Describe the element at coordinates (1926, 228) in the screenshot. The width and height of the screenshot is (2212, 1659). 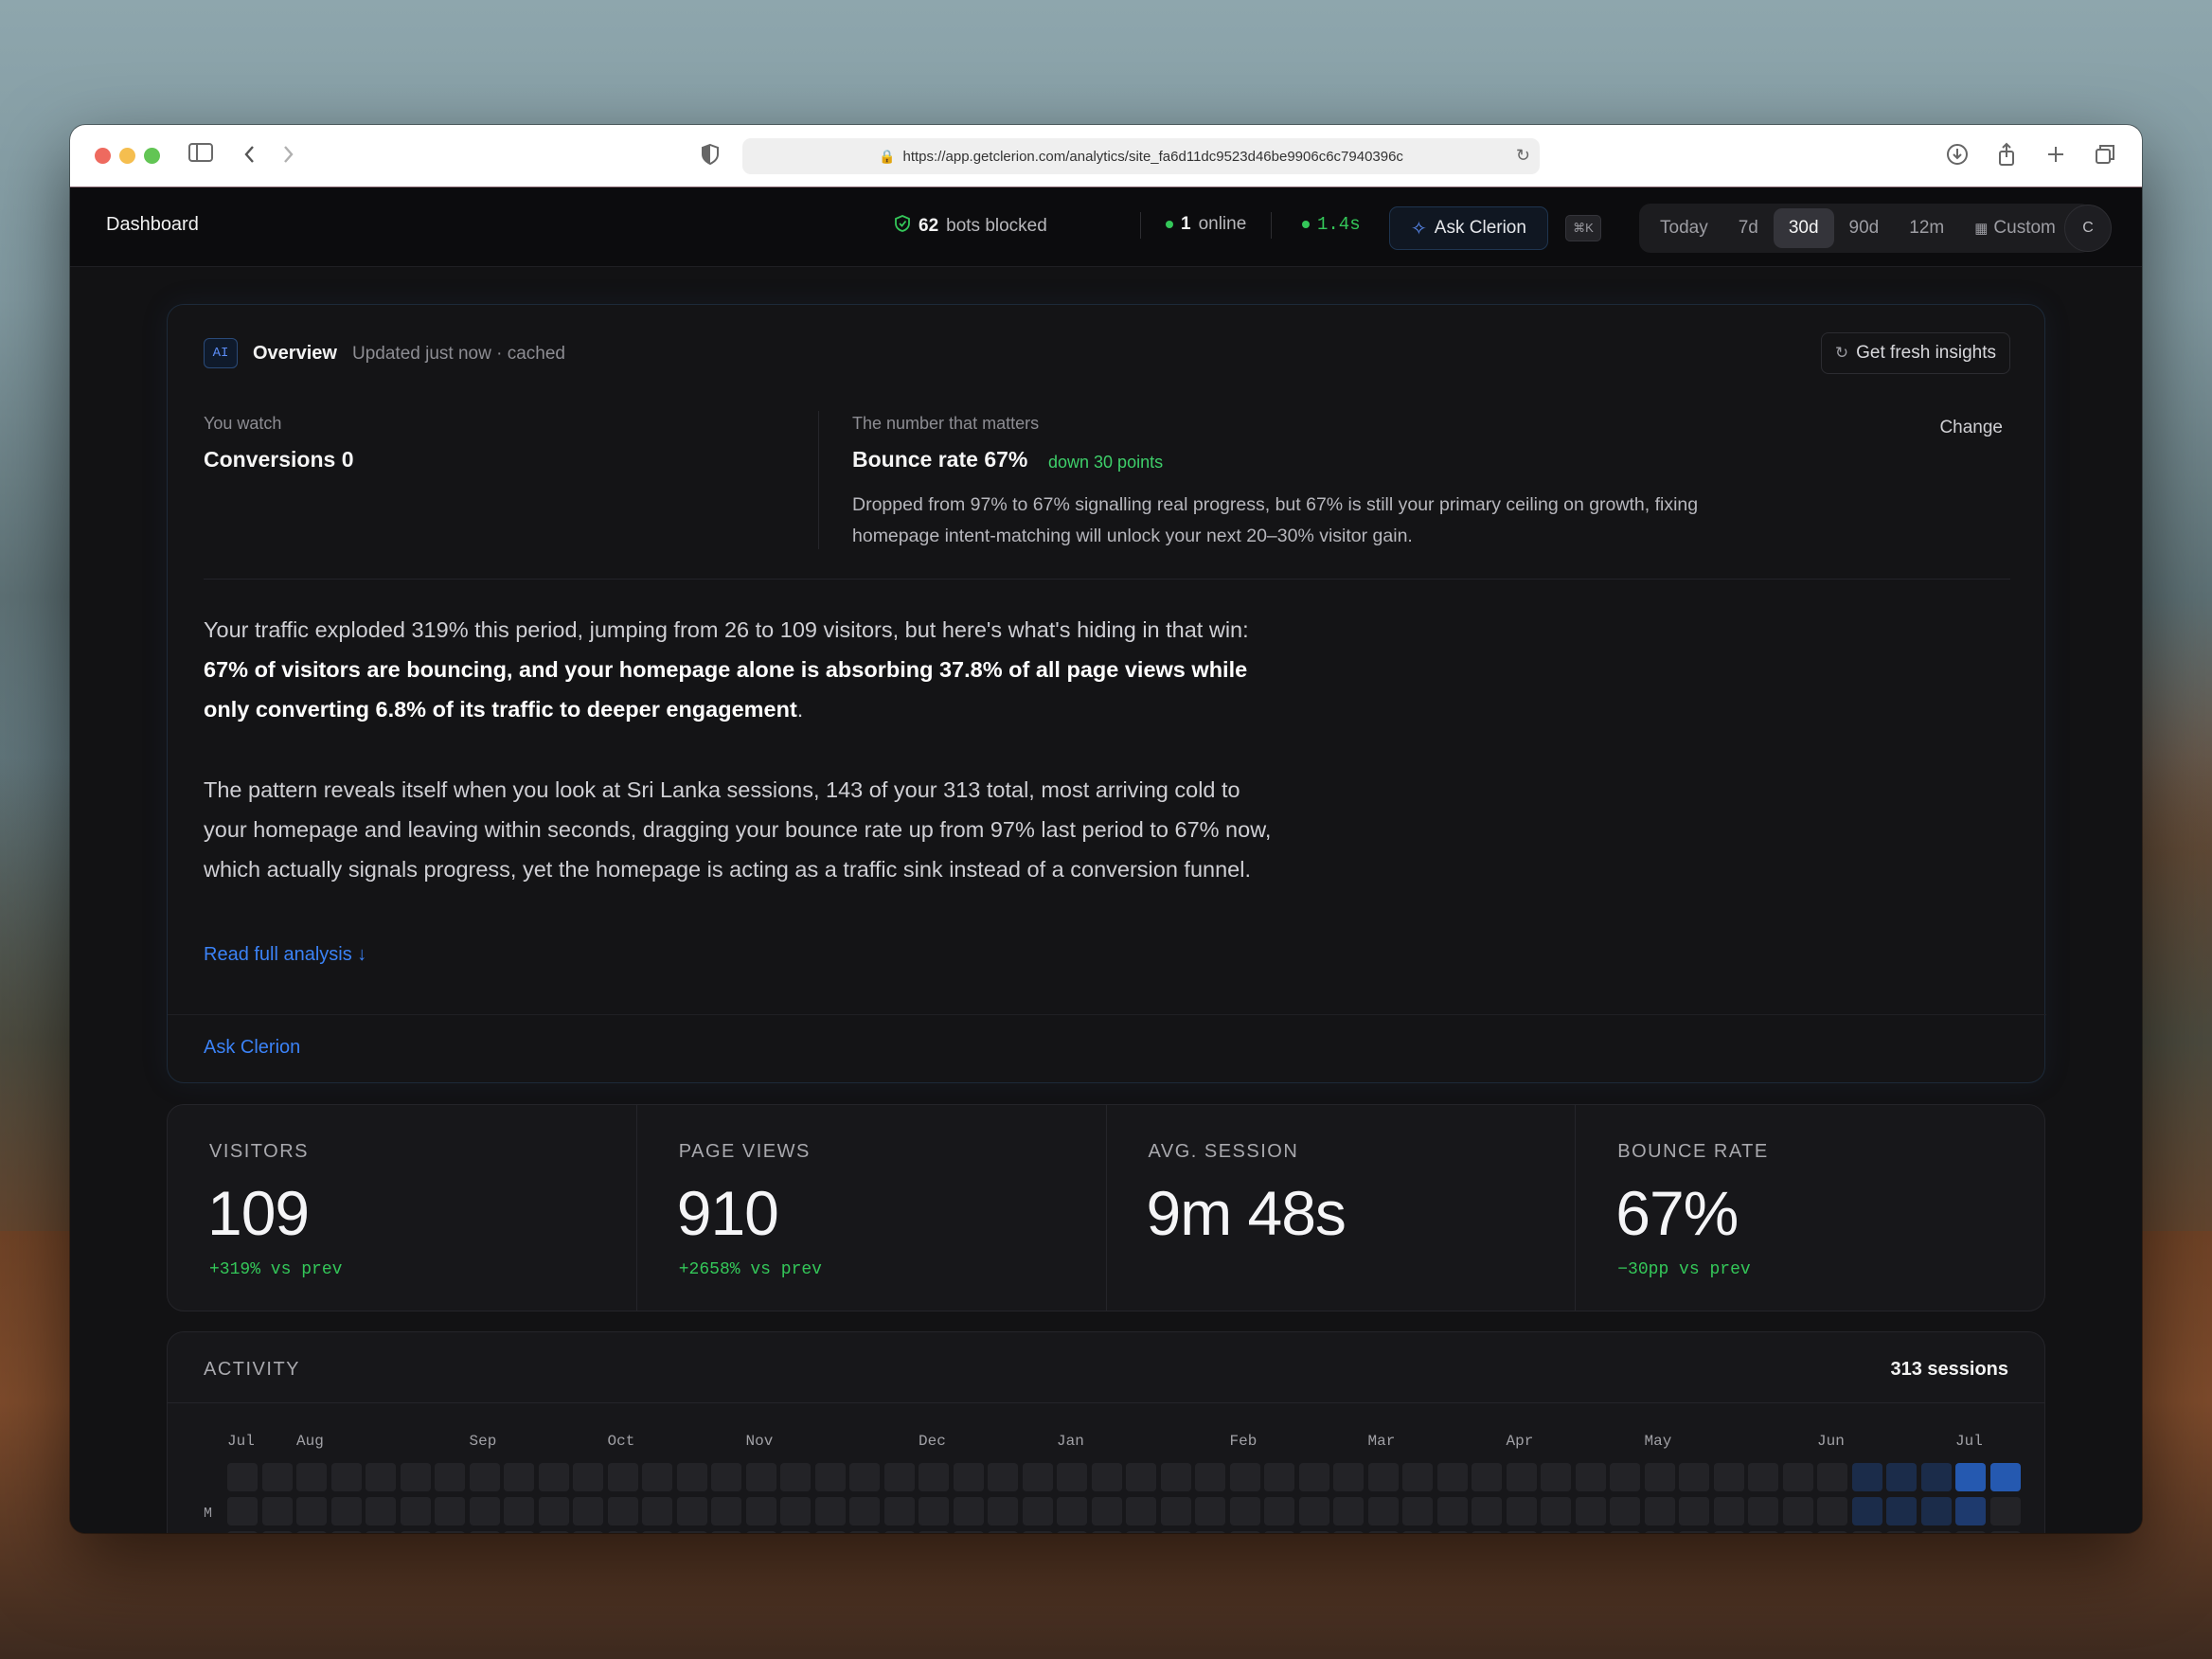
I see `range-12m: 12m` at that location.